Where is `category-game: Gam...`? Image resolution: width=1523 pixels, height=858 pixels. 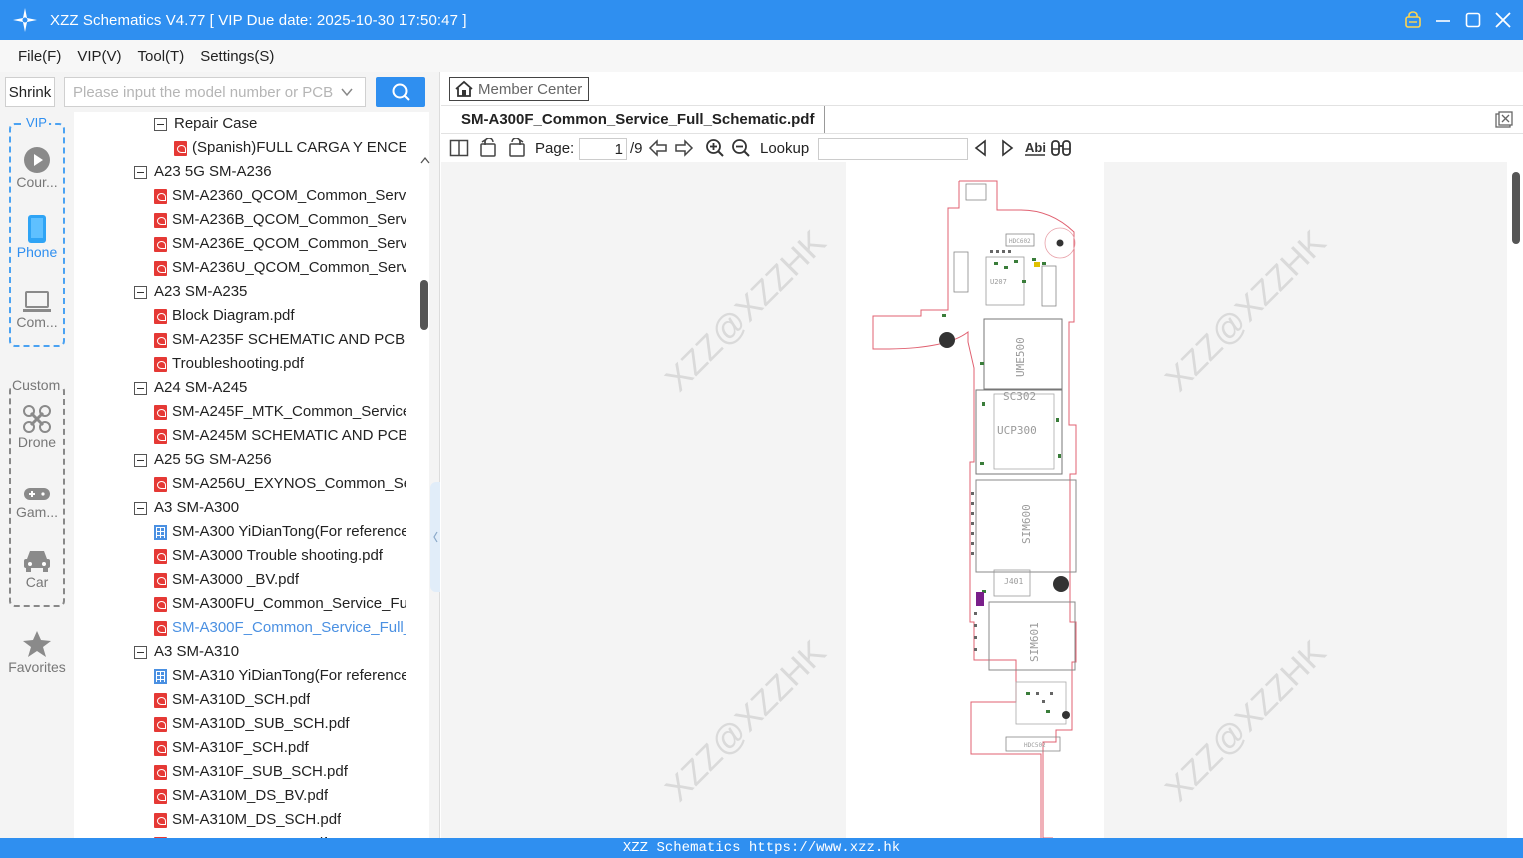
category-game: Gam... is located at coordinates (37, 497).